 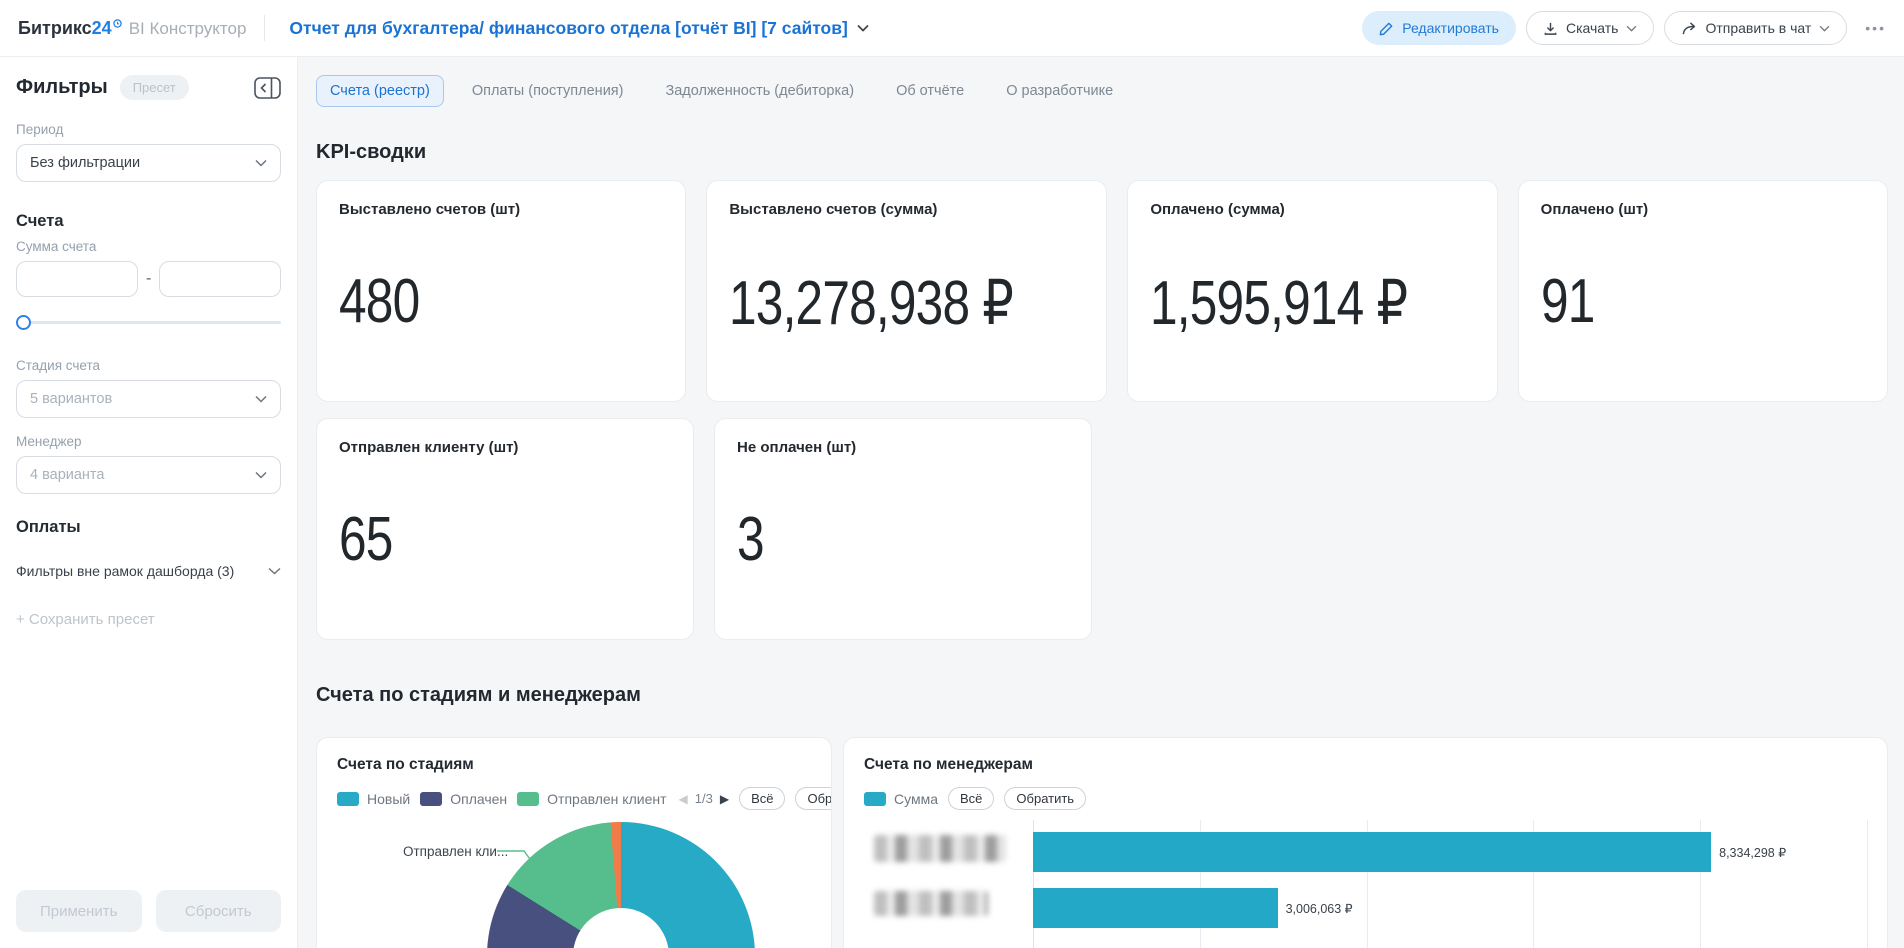 I want to click on bar-value-label: 3,006,063 ₽, so click(x=1319, y=908).